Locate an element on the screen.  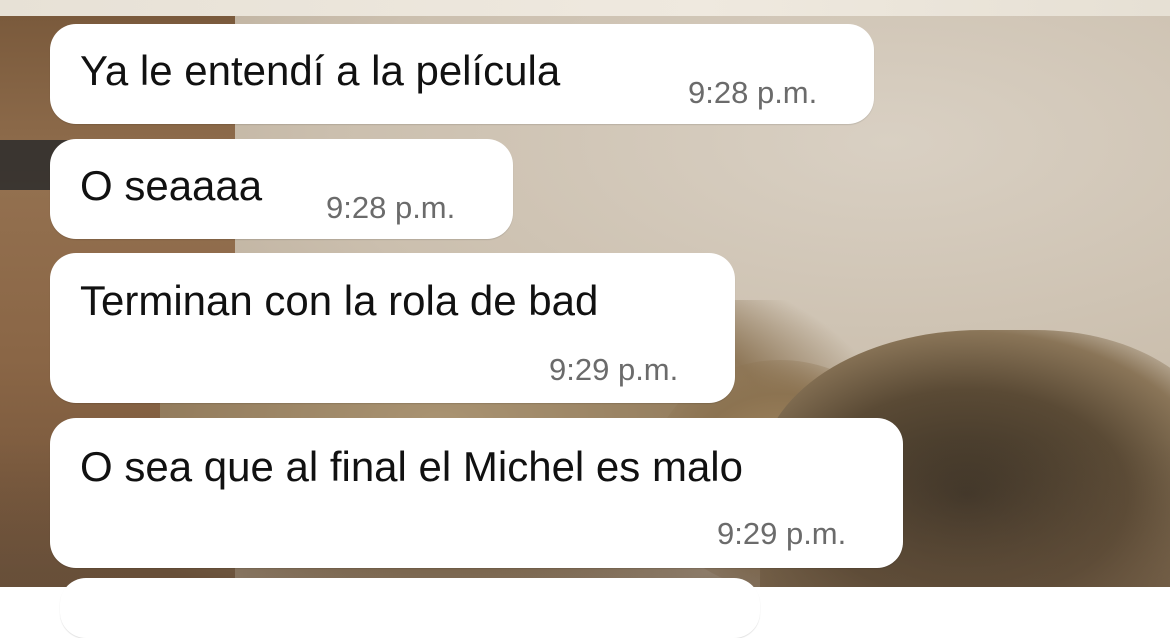
message-text: Terminan con la rola de bad is located at coordinates (339, 300).